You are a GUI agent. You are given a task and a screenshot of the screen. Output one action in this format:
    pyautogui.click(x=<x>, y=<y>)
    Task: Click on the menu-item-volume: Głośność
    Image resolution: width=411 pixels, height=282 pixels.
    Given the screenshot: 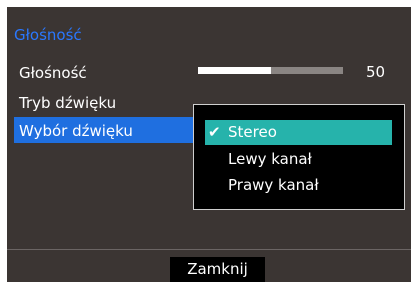 What is the action you would take?
    pyautogui.click(x=53, y=73)
    